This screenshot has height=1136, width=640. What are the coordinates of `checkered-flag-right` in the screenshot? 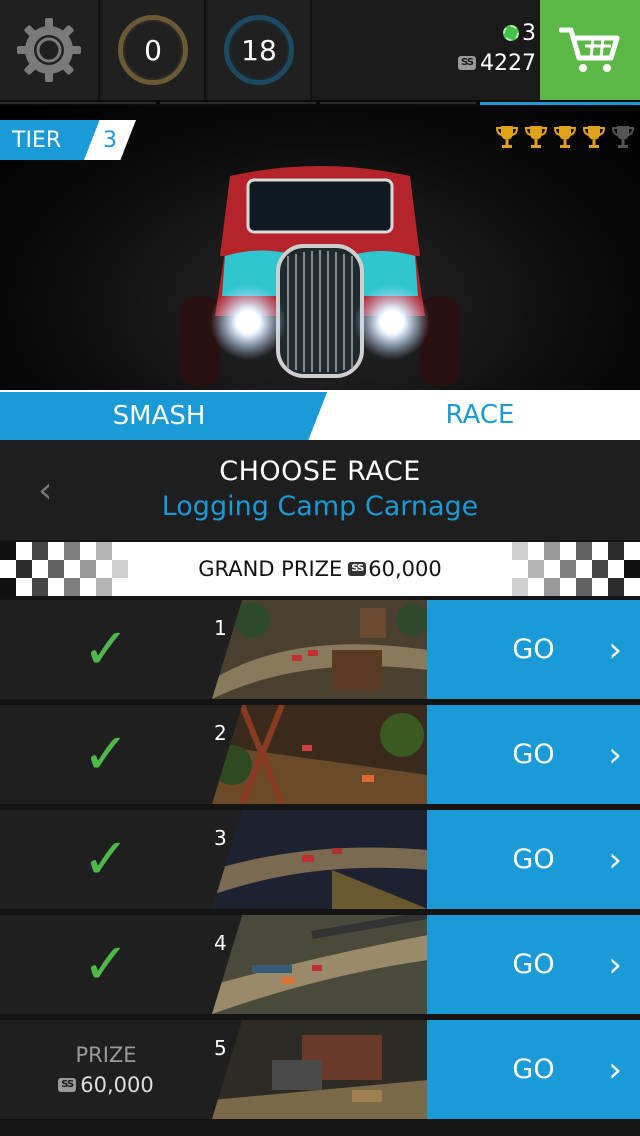 It's located at (576, 569).